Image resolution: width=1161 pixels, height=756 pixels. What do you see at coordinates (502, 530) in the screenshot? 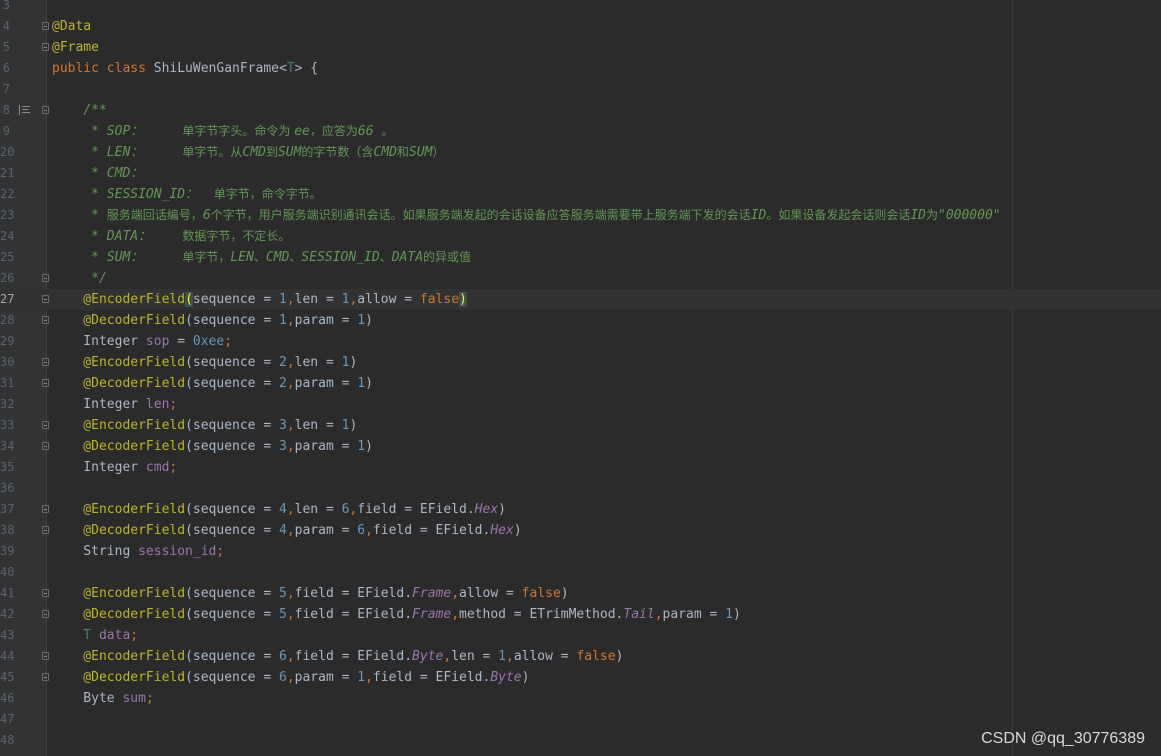
I see `code-token: Hex` at bounding box center [502, 530].